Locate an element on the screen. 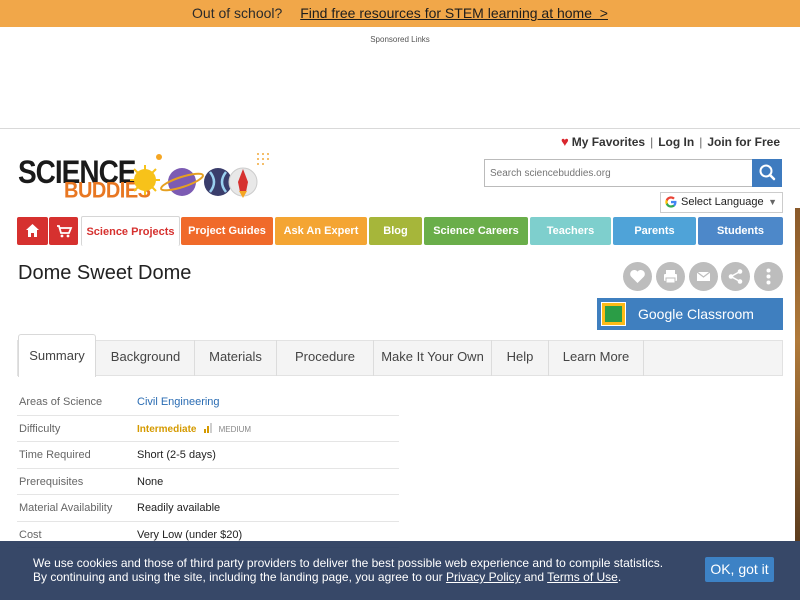  nav-parents: Parents is located at coordinates (654, 231).